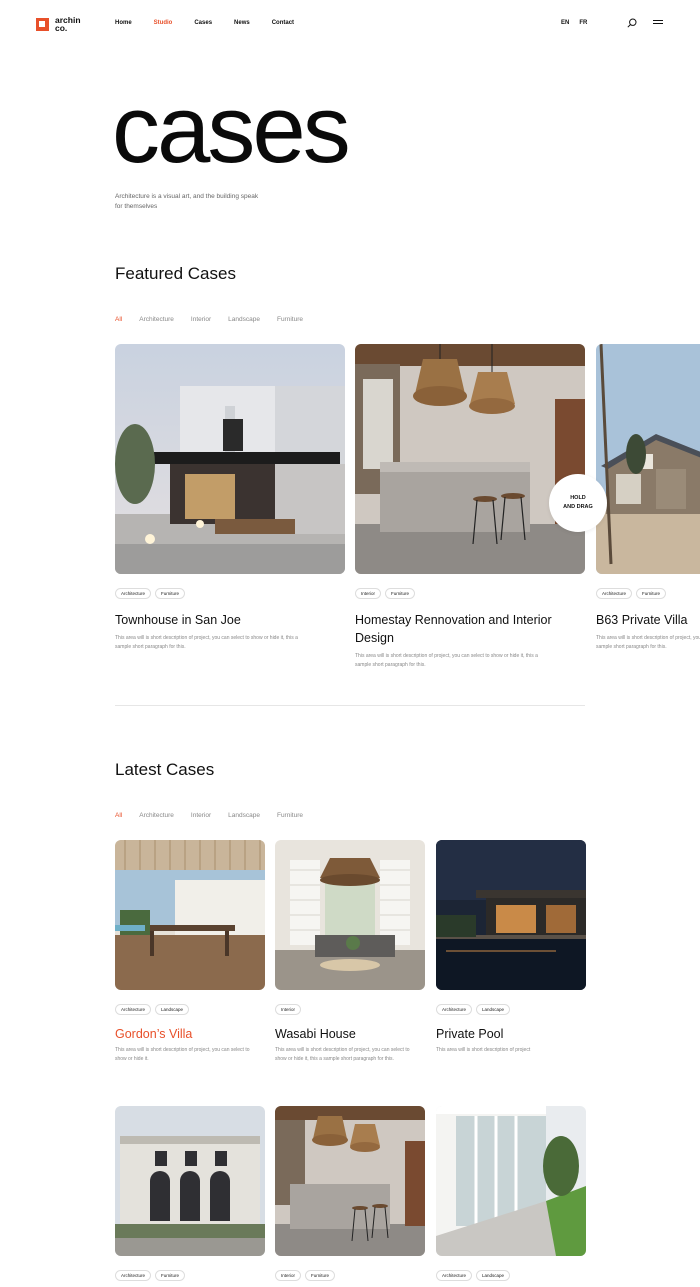  I want to click on nav-news: News, so click(242, 23).